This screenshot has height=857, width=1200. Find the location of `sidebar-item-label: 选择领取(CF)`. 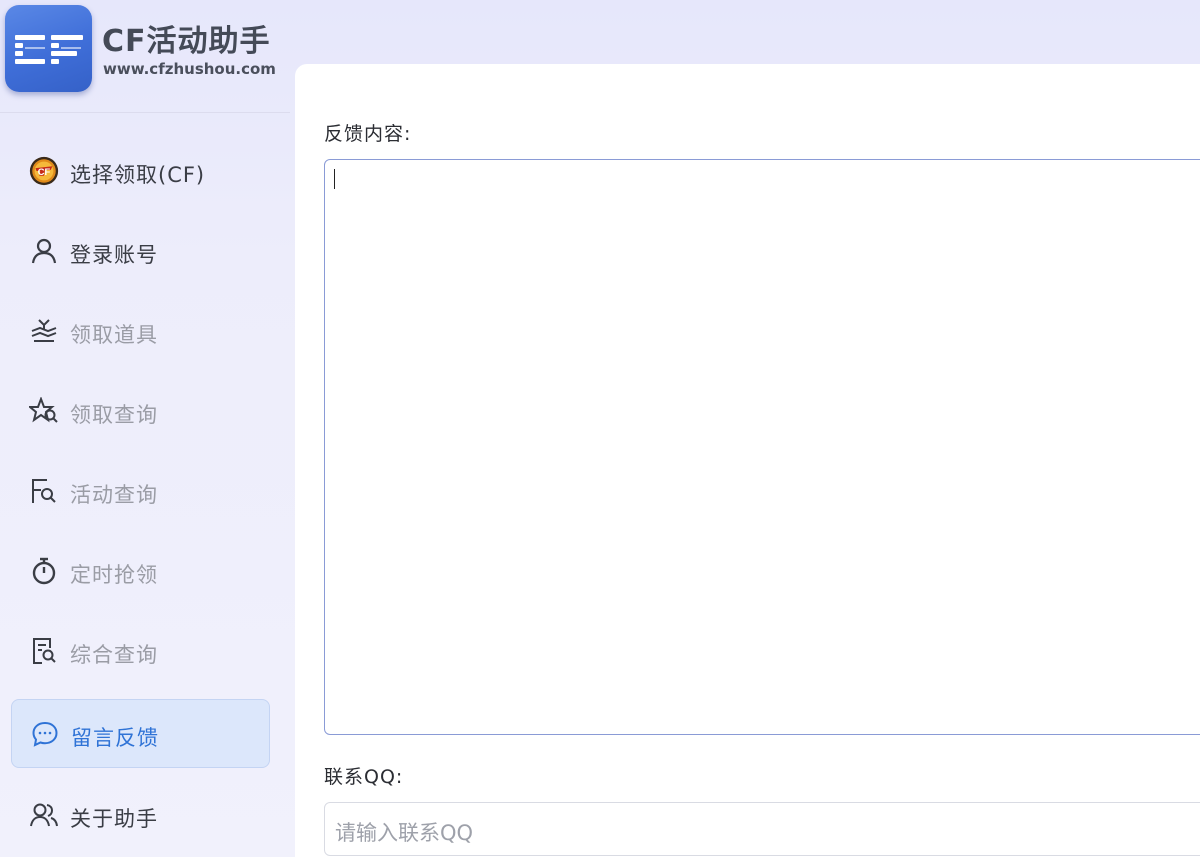

sidebar-item-label: 选择领取(CF) is located at coordinates (138, 175).